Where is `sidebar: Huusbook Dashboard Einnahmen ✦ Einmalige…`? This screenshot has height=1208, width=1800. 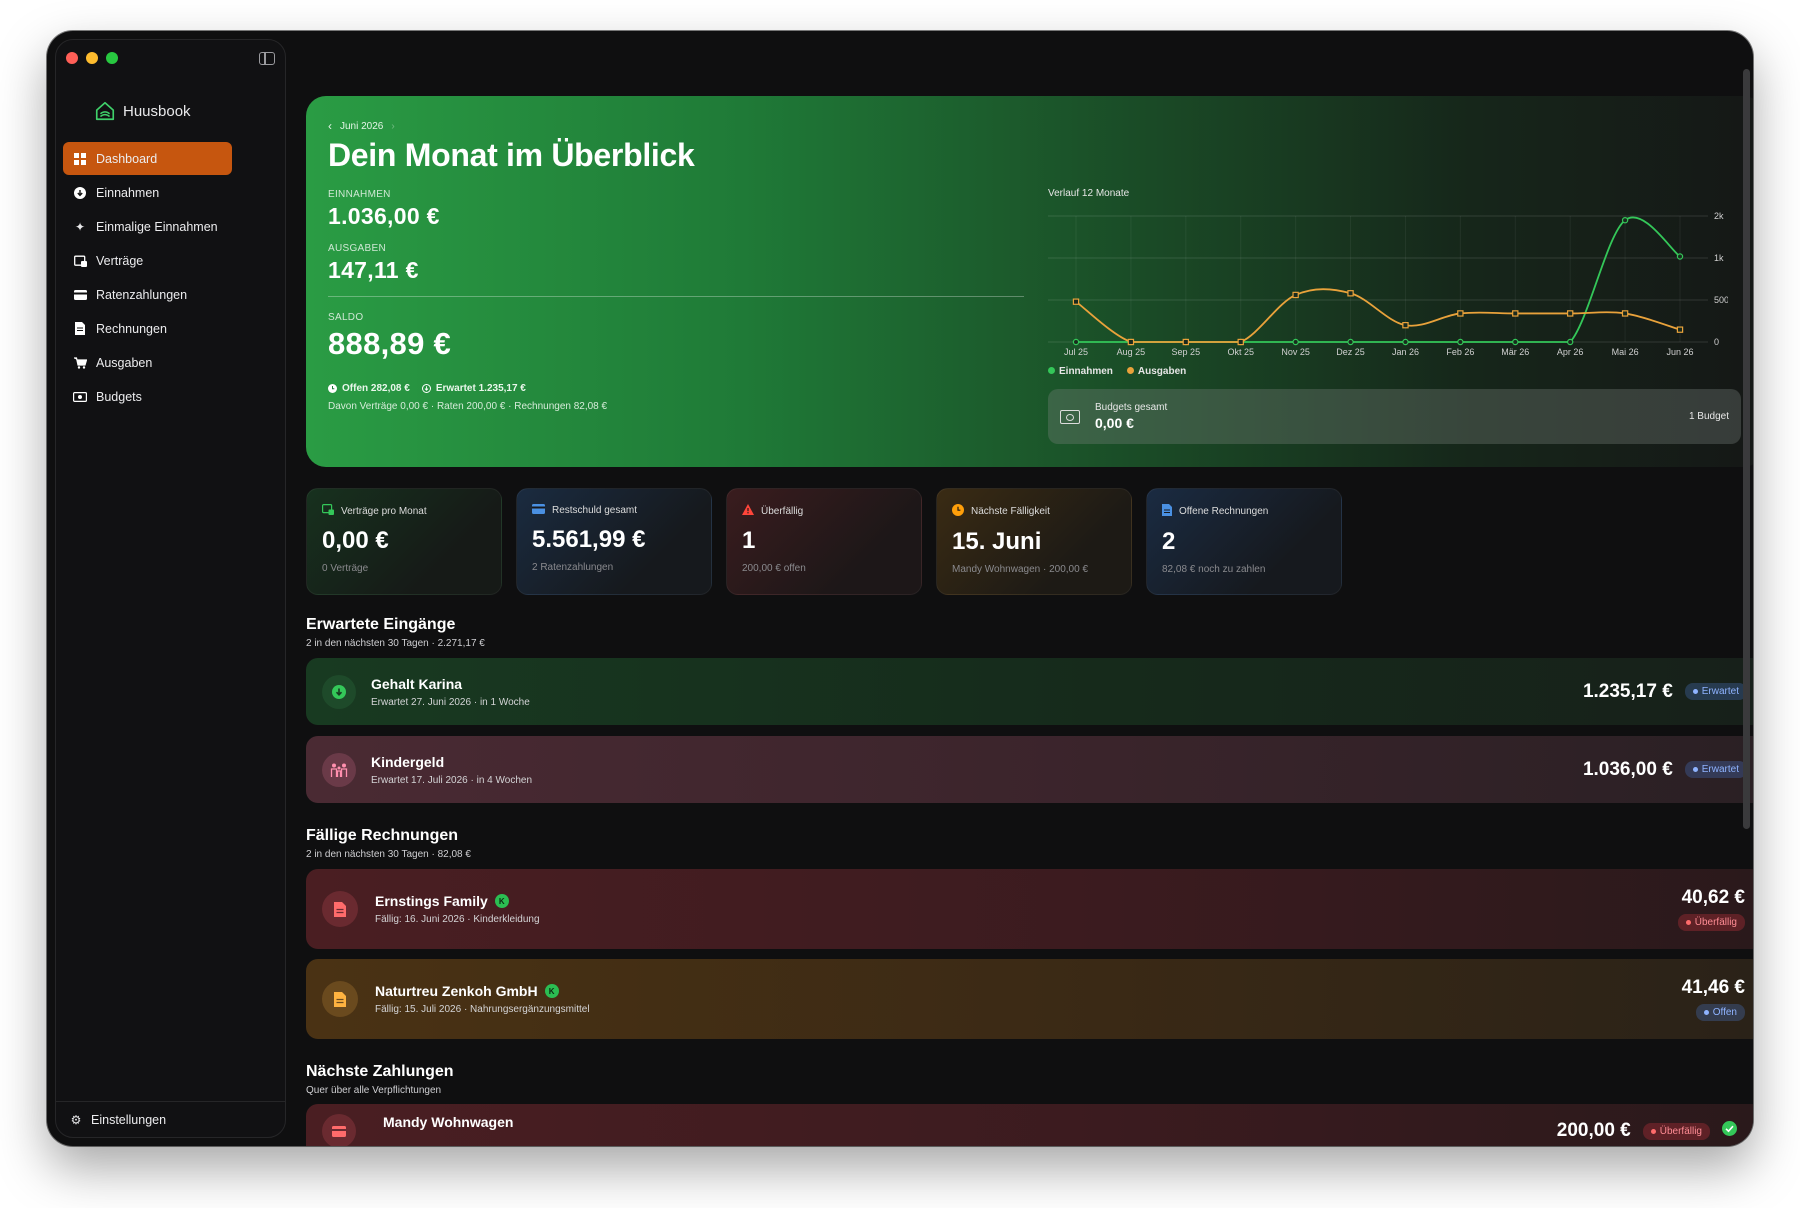
sidebar: Huusbook Dashboard Einnahmen ✦ Einmalige… is located at coordinates (170, 588).